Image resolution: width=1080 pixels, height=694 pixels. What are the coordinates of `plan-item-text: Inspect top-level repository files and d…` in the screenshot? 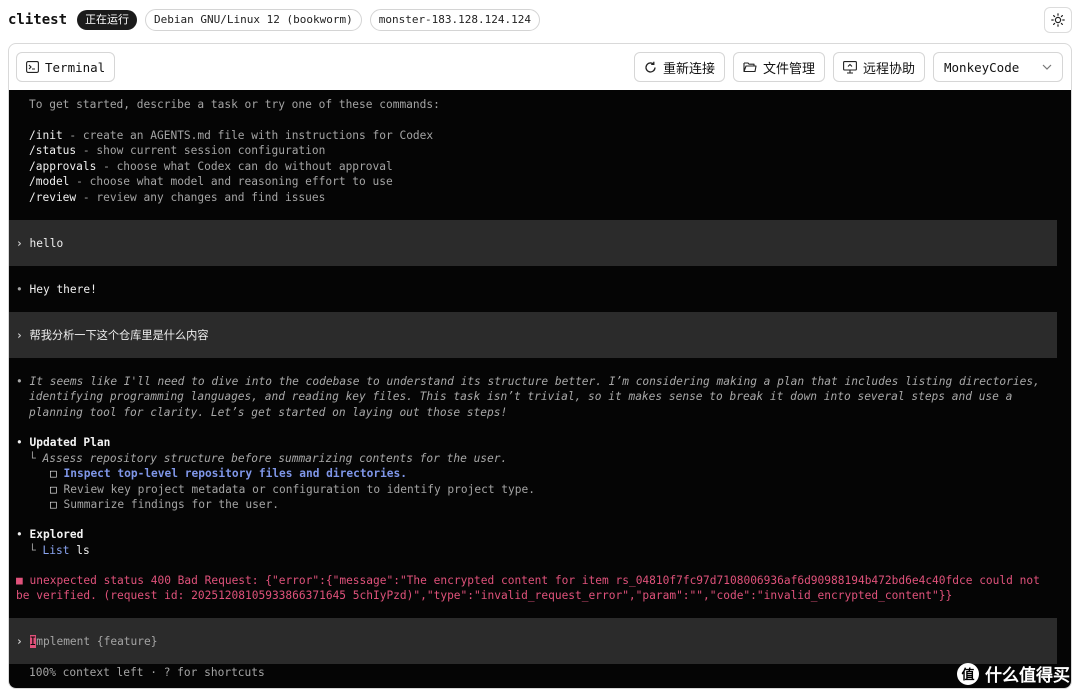 It's located at (235, 473).